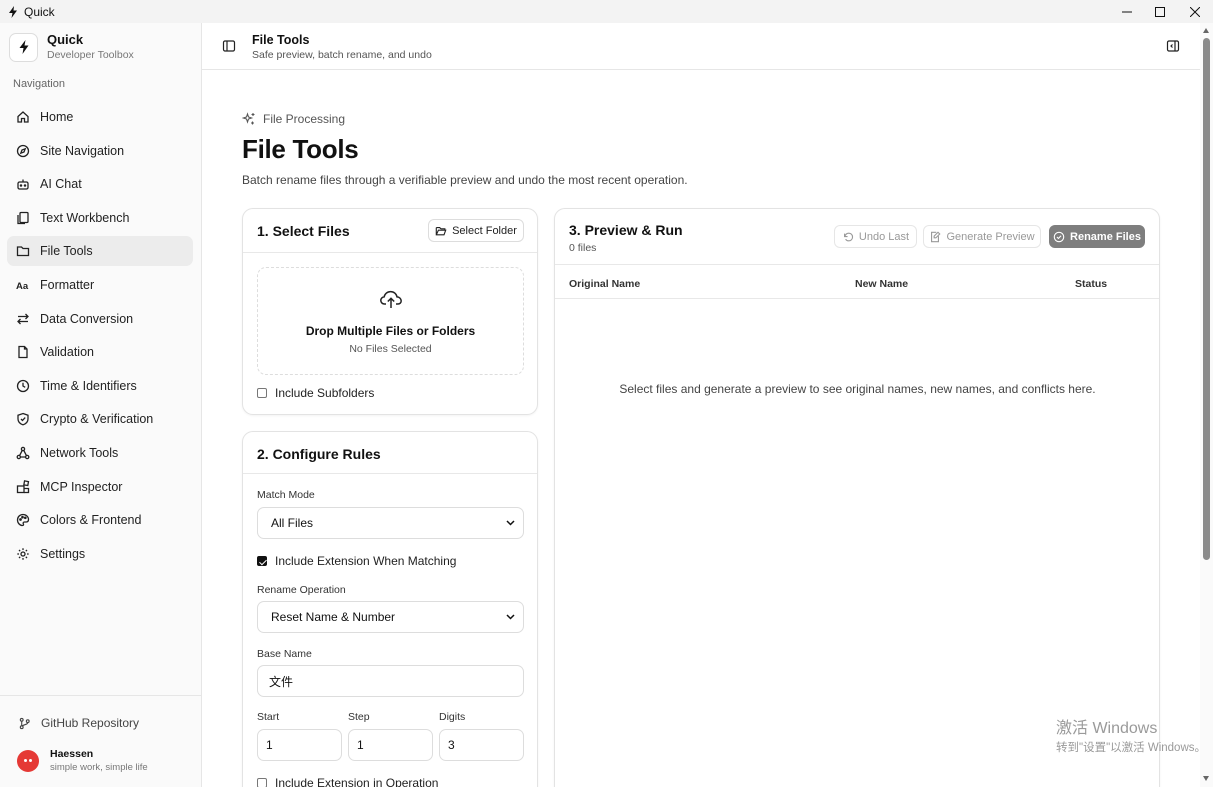  I want to click on watermark-line-1: 激活 Windows, so click(1107, 728).